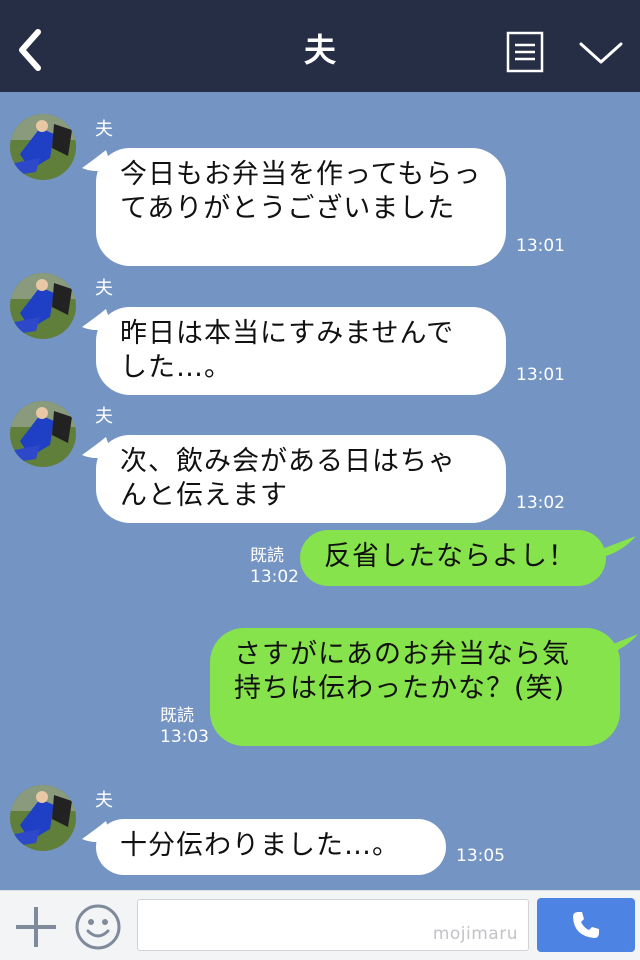 The image size is (640, 960). What do you see at coordinates (415, 687) in the screenshot?
I see `message-bubble: さすがにあのお弁当なら気持ちは伝わったかな？(笑)` at bounding box center [415, 687].